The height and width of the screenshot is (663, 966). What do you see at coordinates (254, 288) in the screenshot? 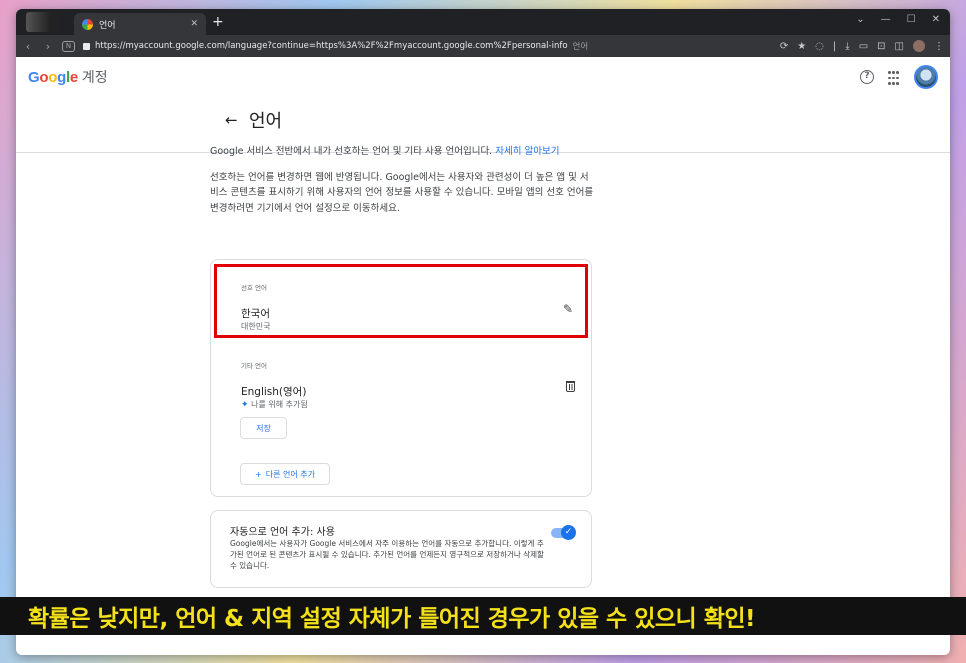
I see `preferred-language-label: 선호 언어` at bounding box center [254, 288].